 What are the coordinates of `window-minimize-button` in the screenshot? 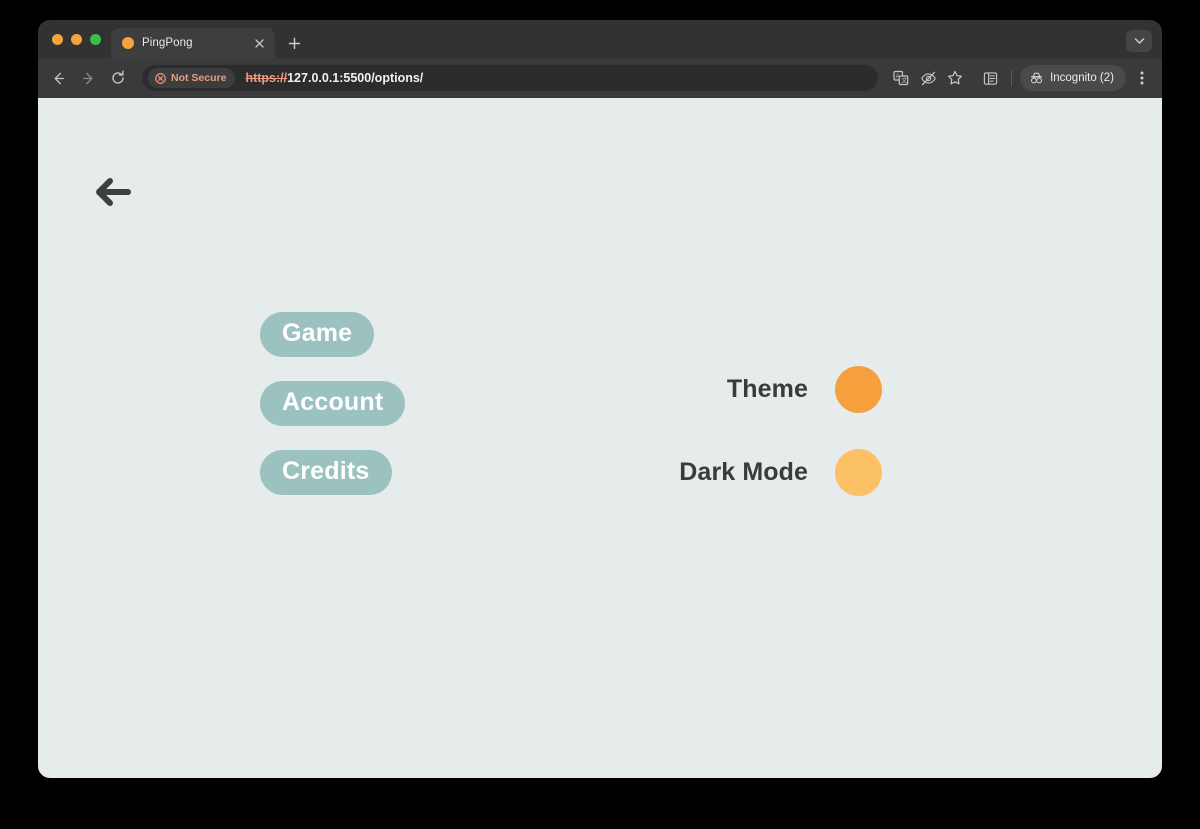 It's located at (76, 39).